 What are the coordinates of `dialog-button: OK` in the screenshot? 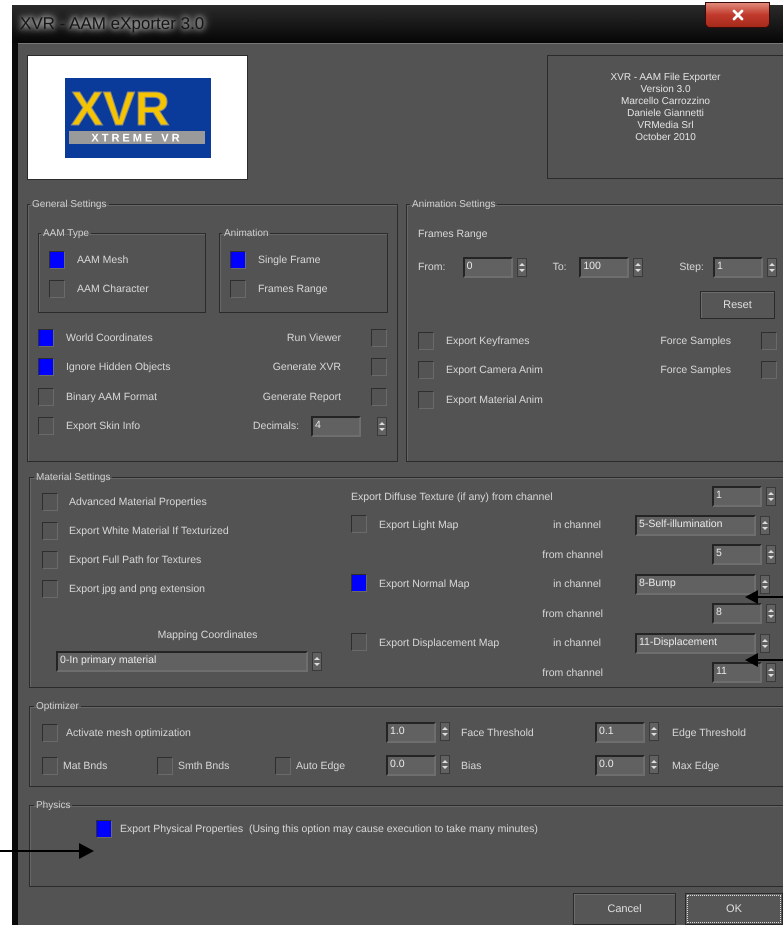 It's located at (734, 909).